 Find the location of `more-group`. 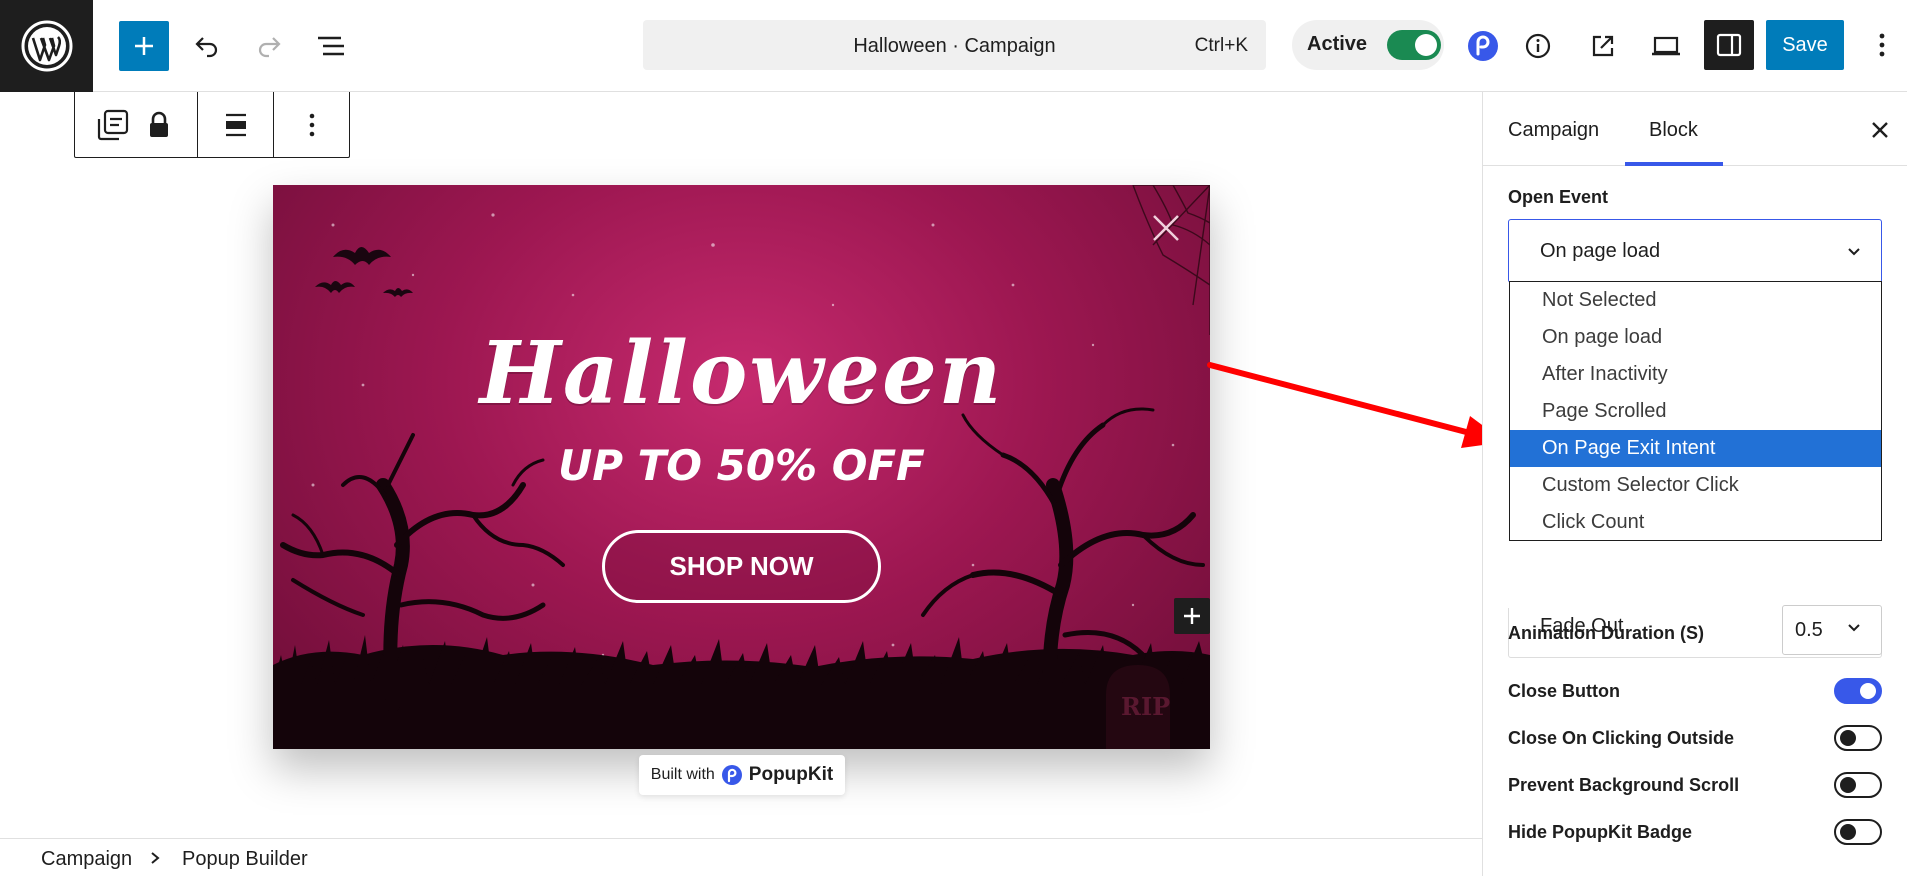

more-group is located at coordinates (311, 124).